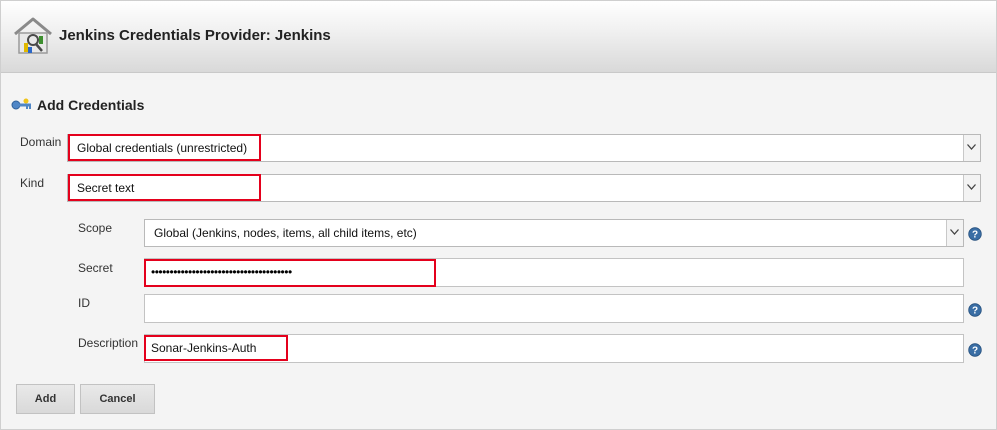  I want to click on scope-dropdown-button, so click(954, 233).